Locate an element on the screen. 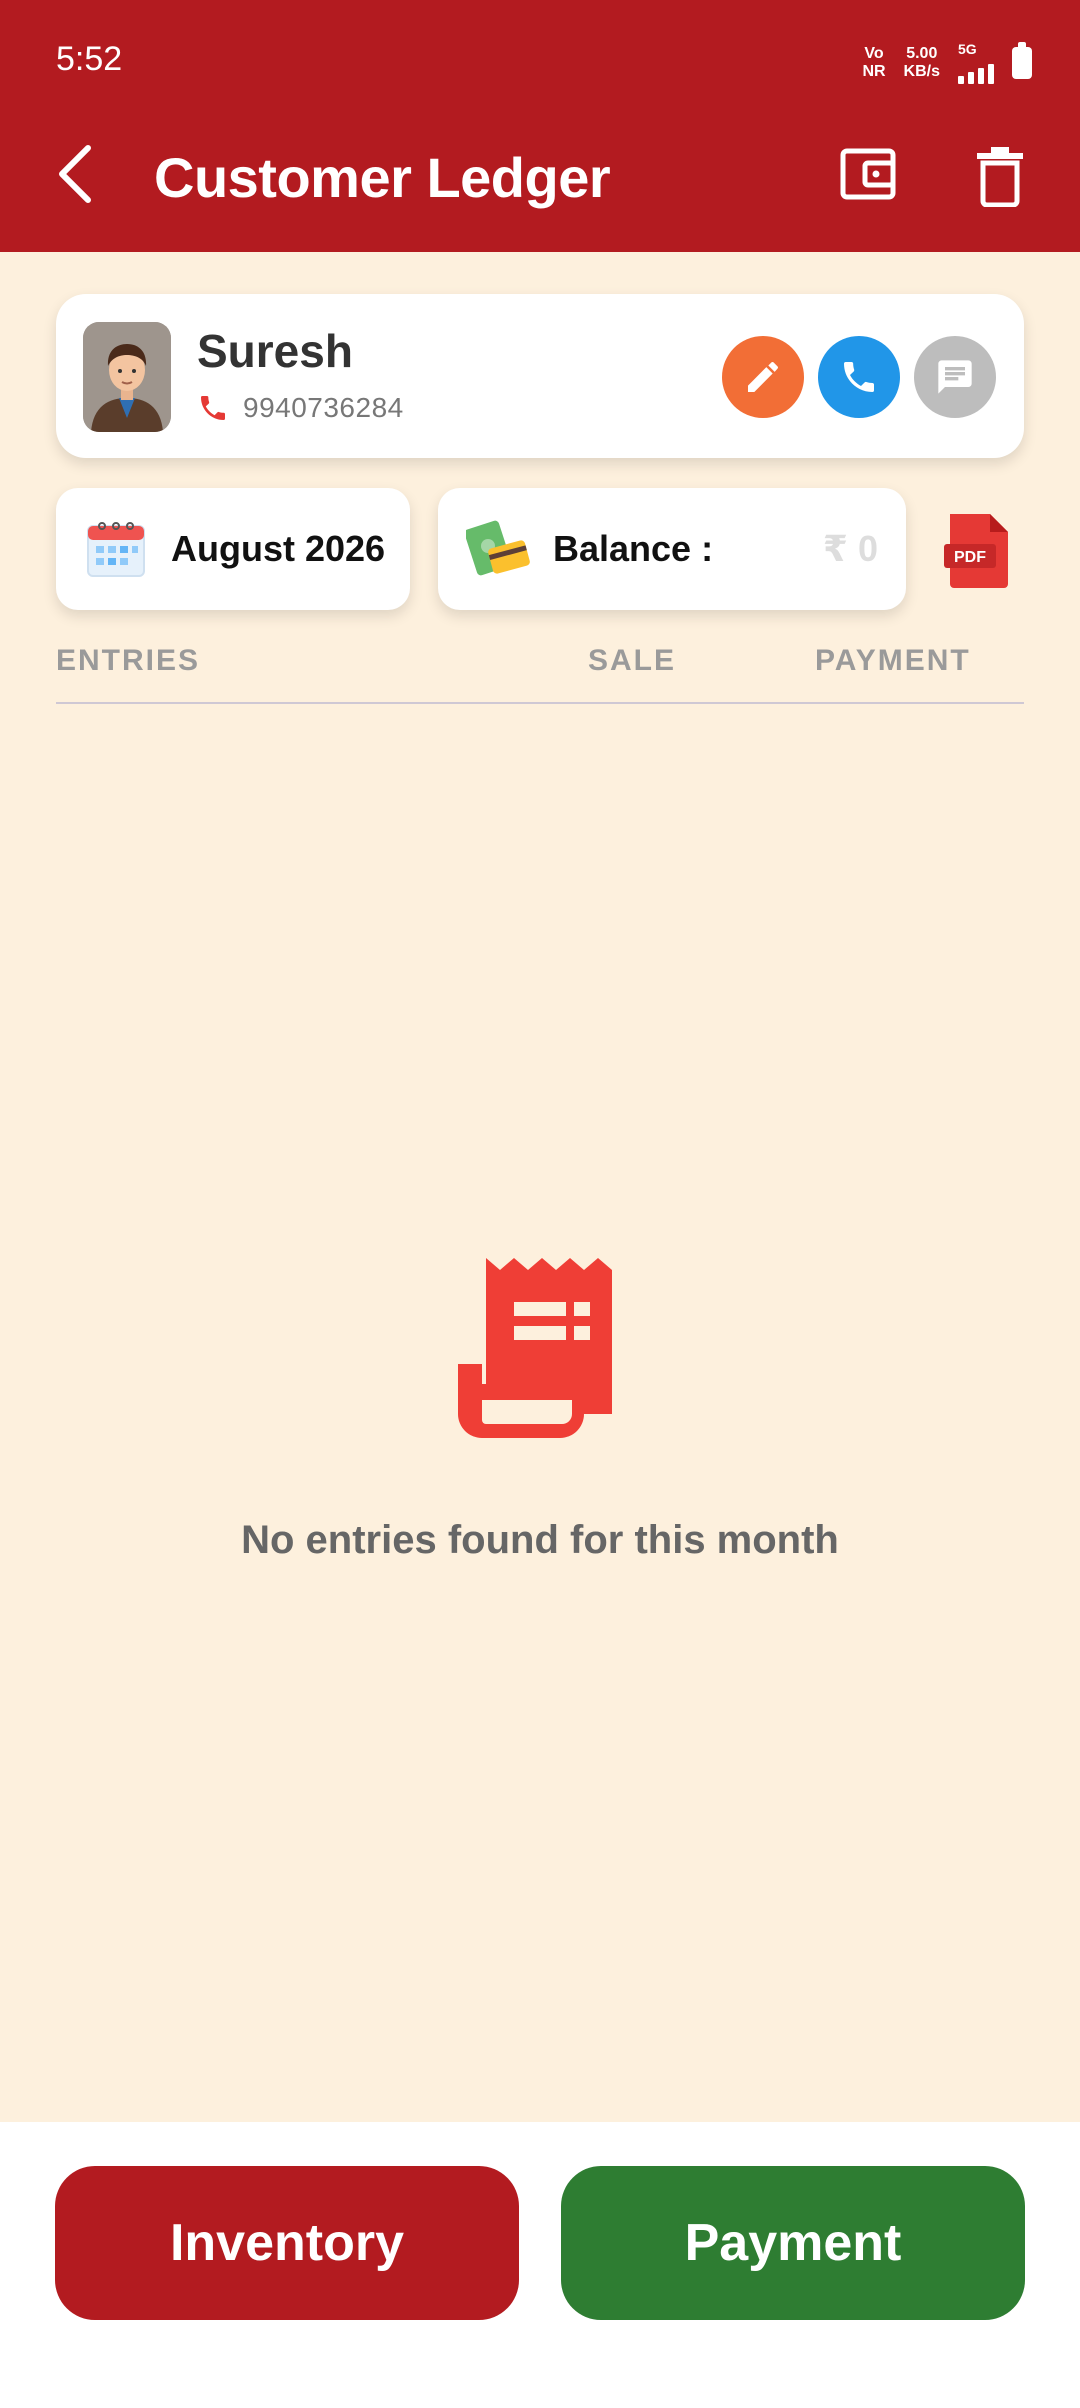 This screenshot has width=1080, height=2408. network-type: Vo NR is located at coordinates (874, 62).